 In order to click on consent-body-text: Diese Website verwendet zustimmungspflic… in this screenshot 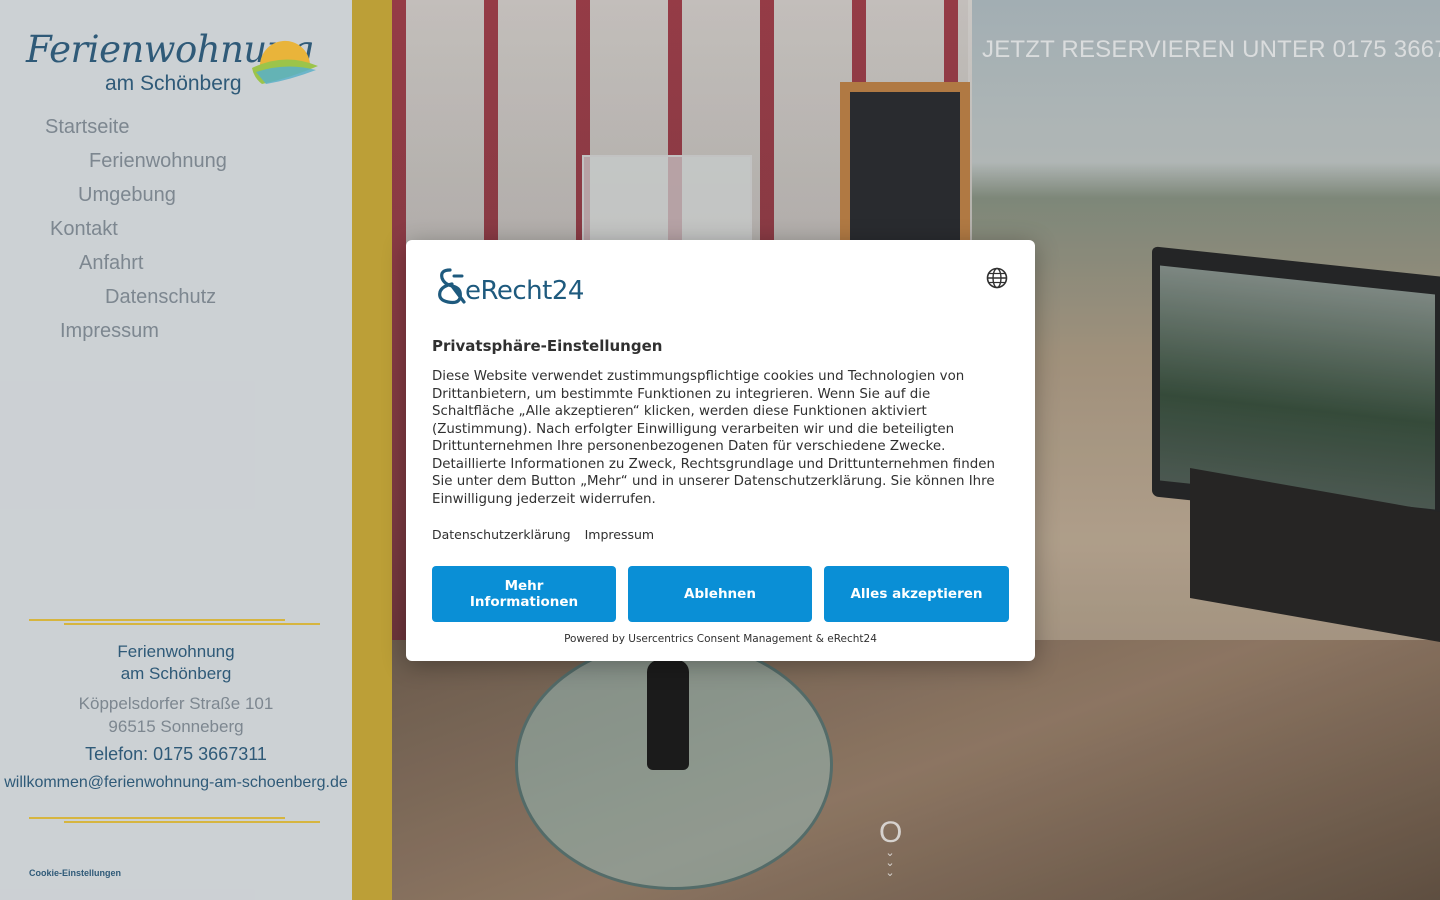, I will do `click(713, 438)`.